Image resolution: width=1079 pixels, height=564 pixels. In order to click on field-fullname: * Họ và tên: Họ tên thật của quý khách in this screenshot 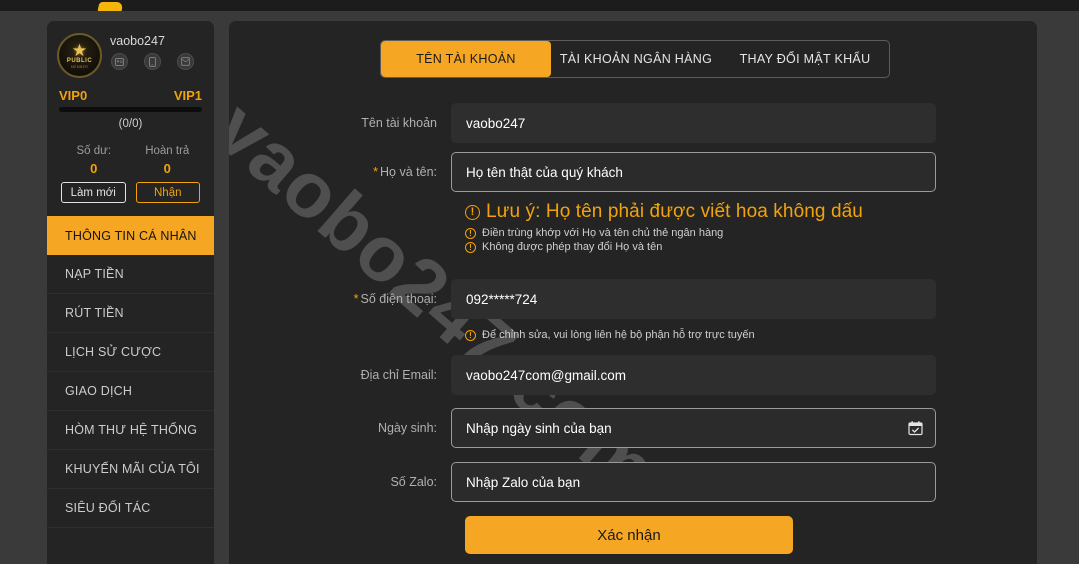, I will do `click(633, 172)`.